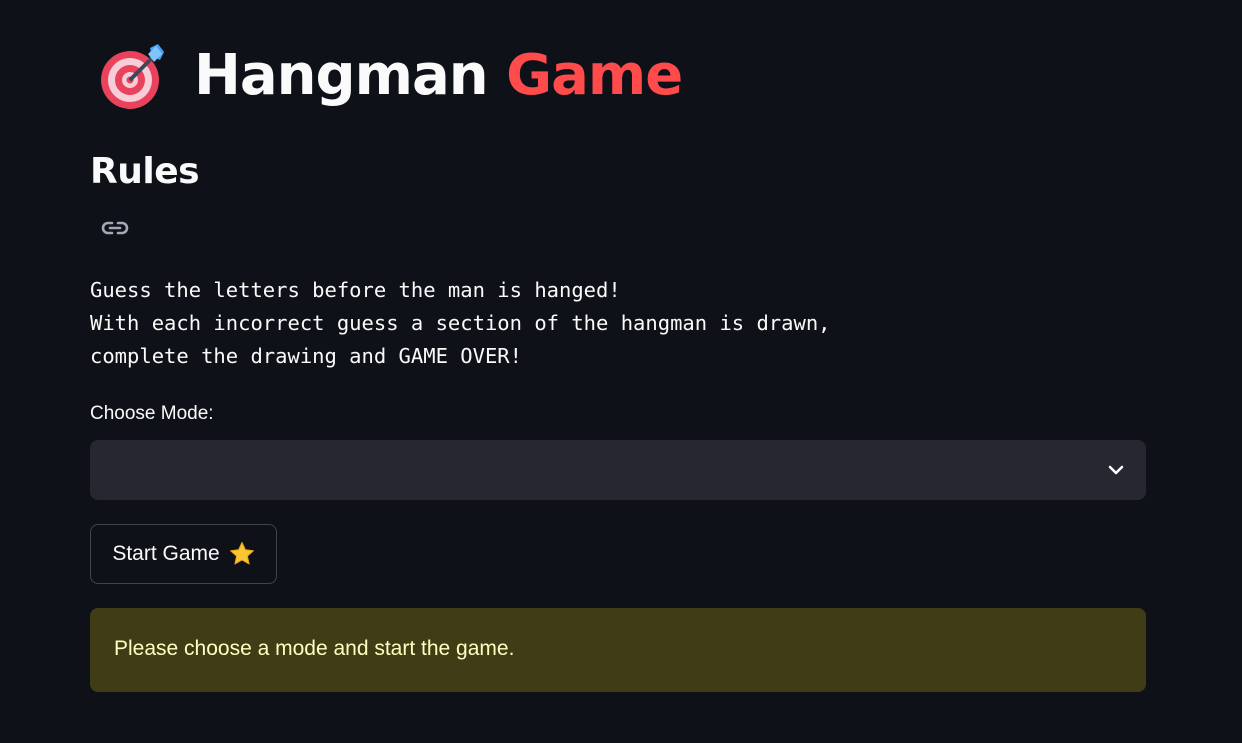  Describe the element at coordinates (132, 76) in the screenshot. I see `dart-target-icon` at that location.